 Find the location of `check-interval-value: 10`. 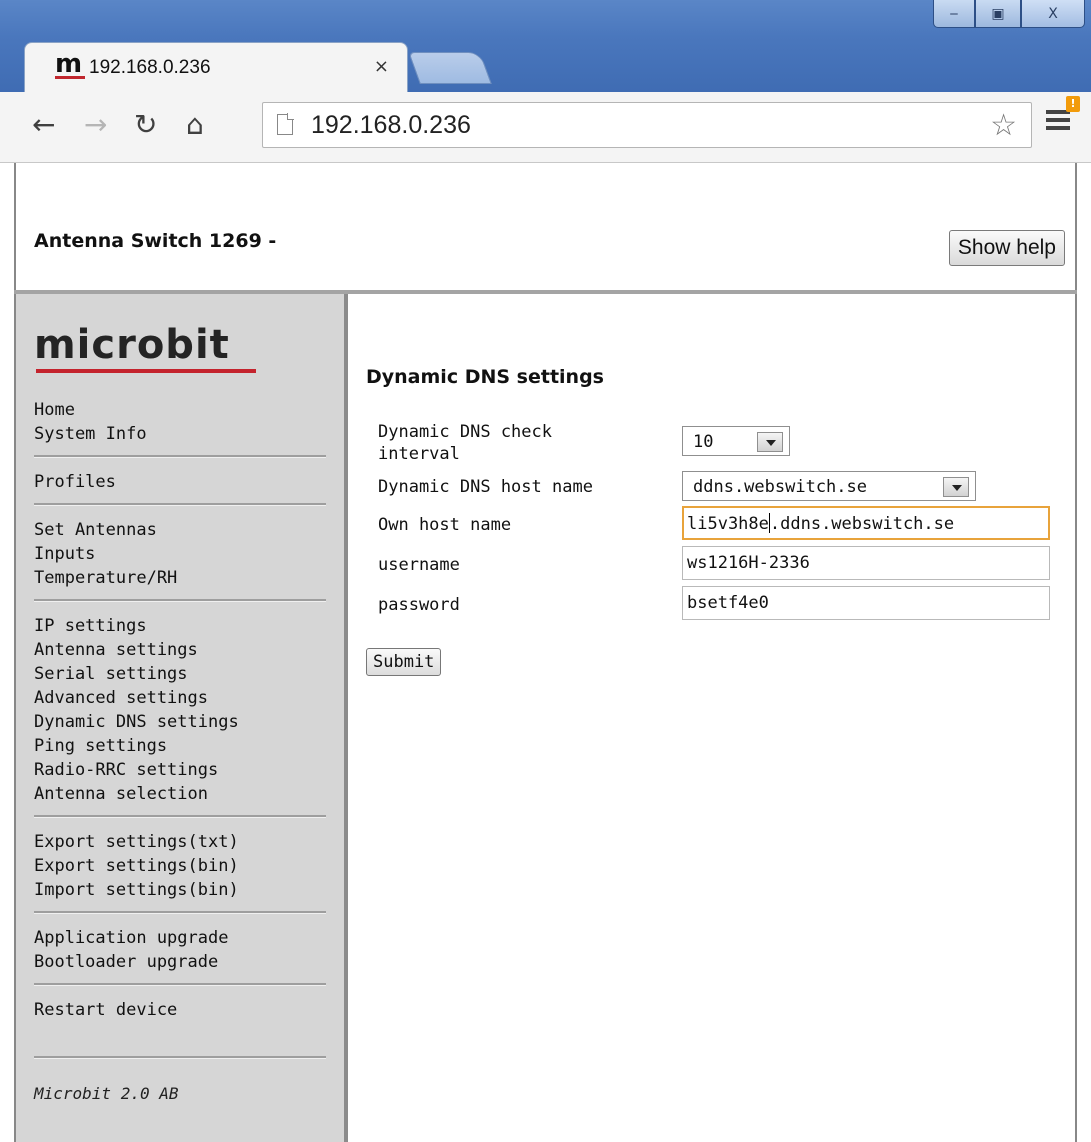

check-interval-value: 10 is located at coordinates (703, 442).